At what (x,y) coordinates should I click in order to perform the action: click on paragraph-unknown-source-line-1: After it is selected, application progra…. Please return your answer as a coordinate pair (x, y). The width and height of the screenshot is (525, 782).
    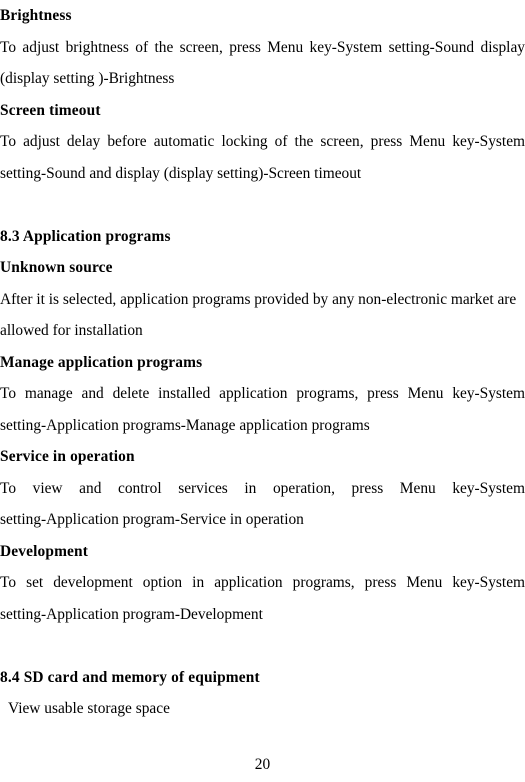
    Looking at the image, I should click on (258, 299).